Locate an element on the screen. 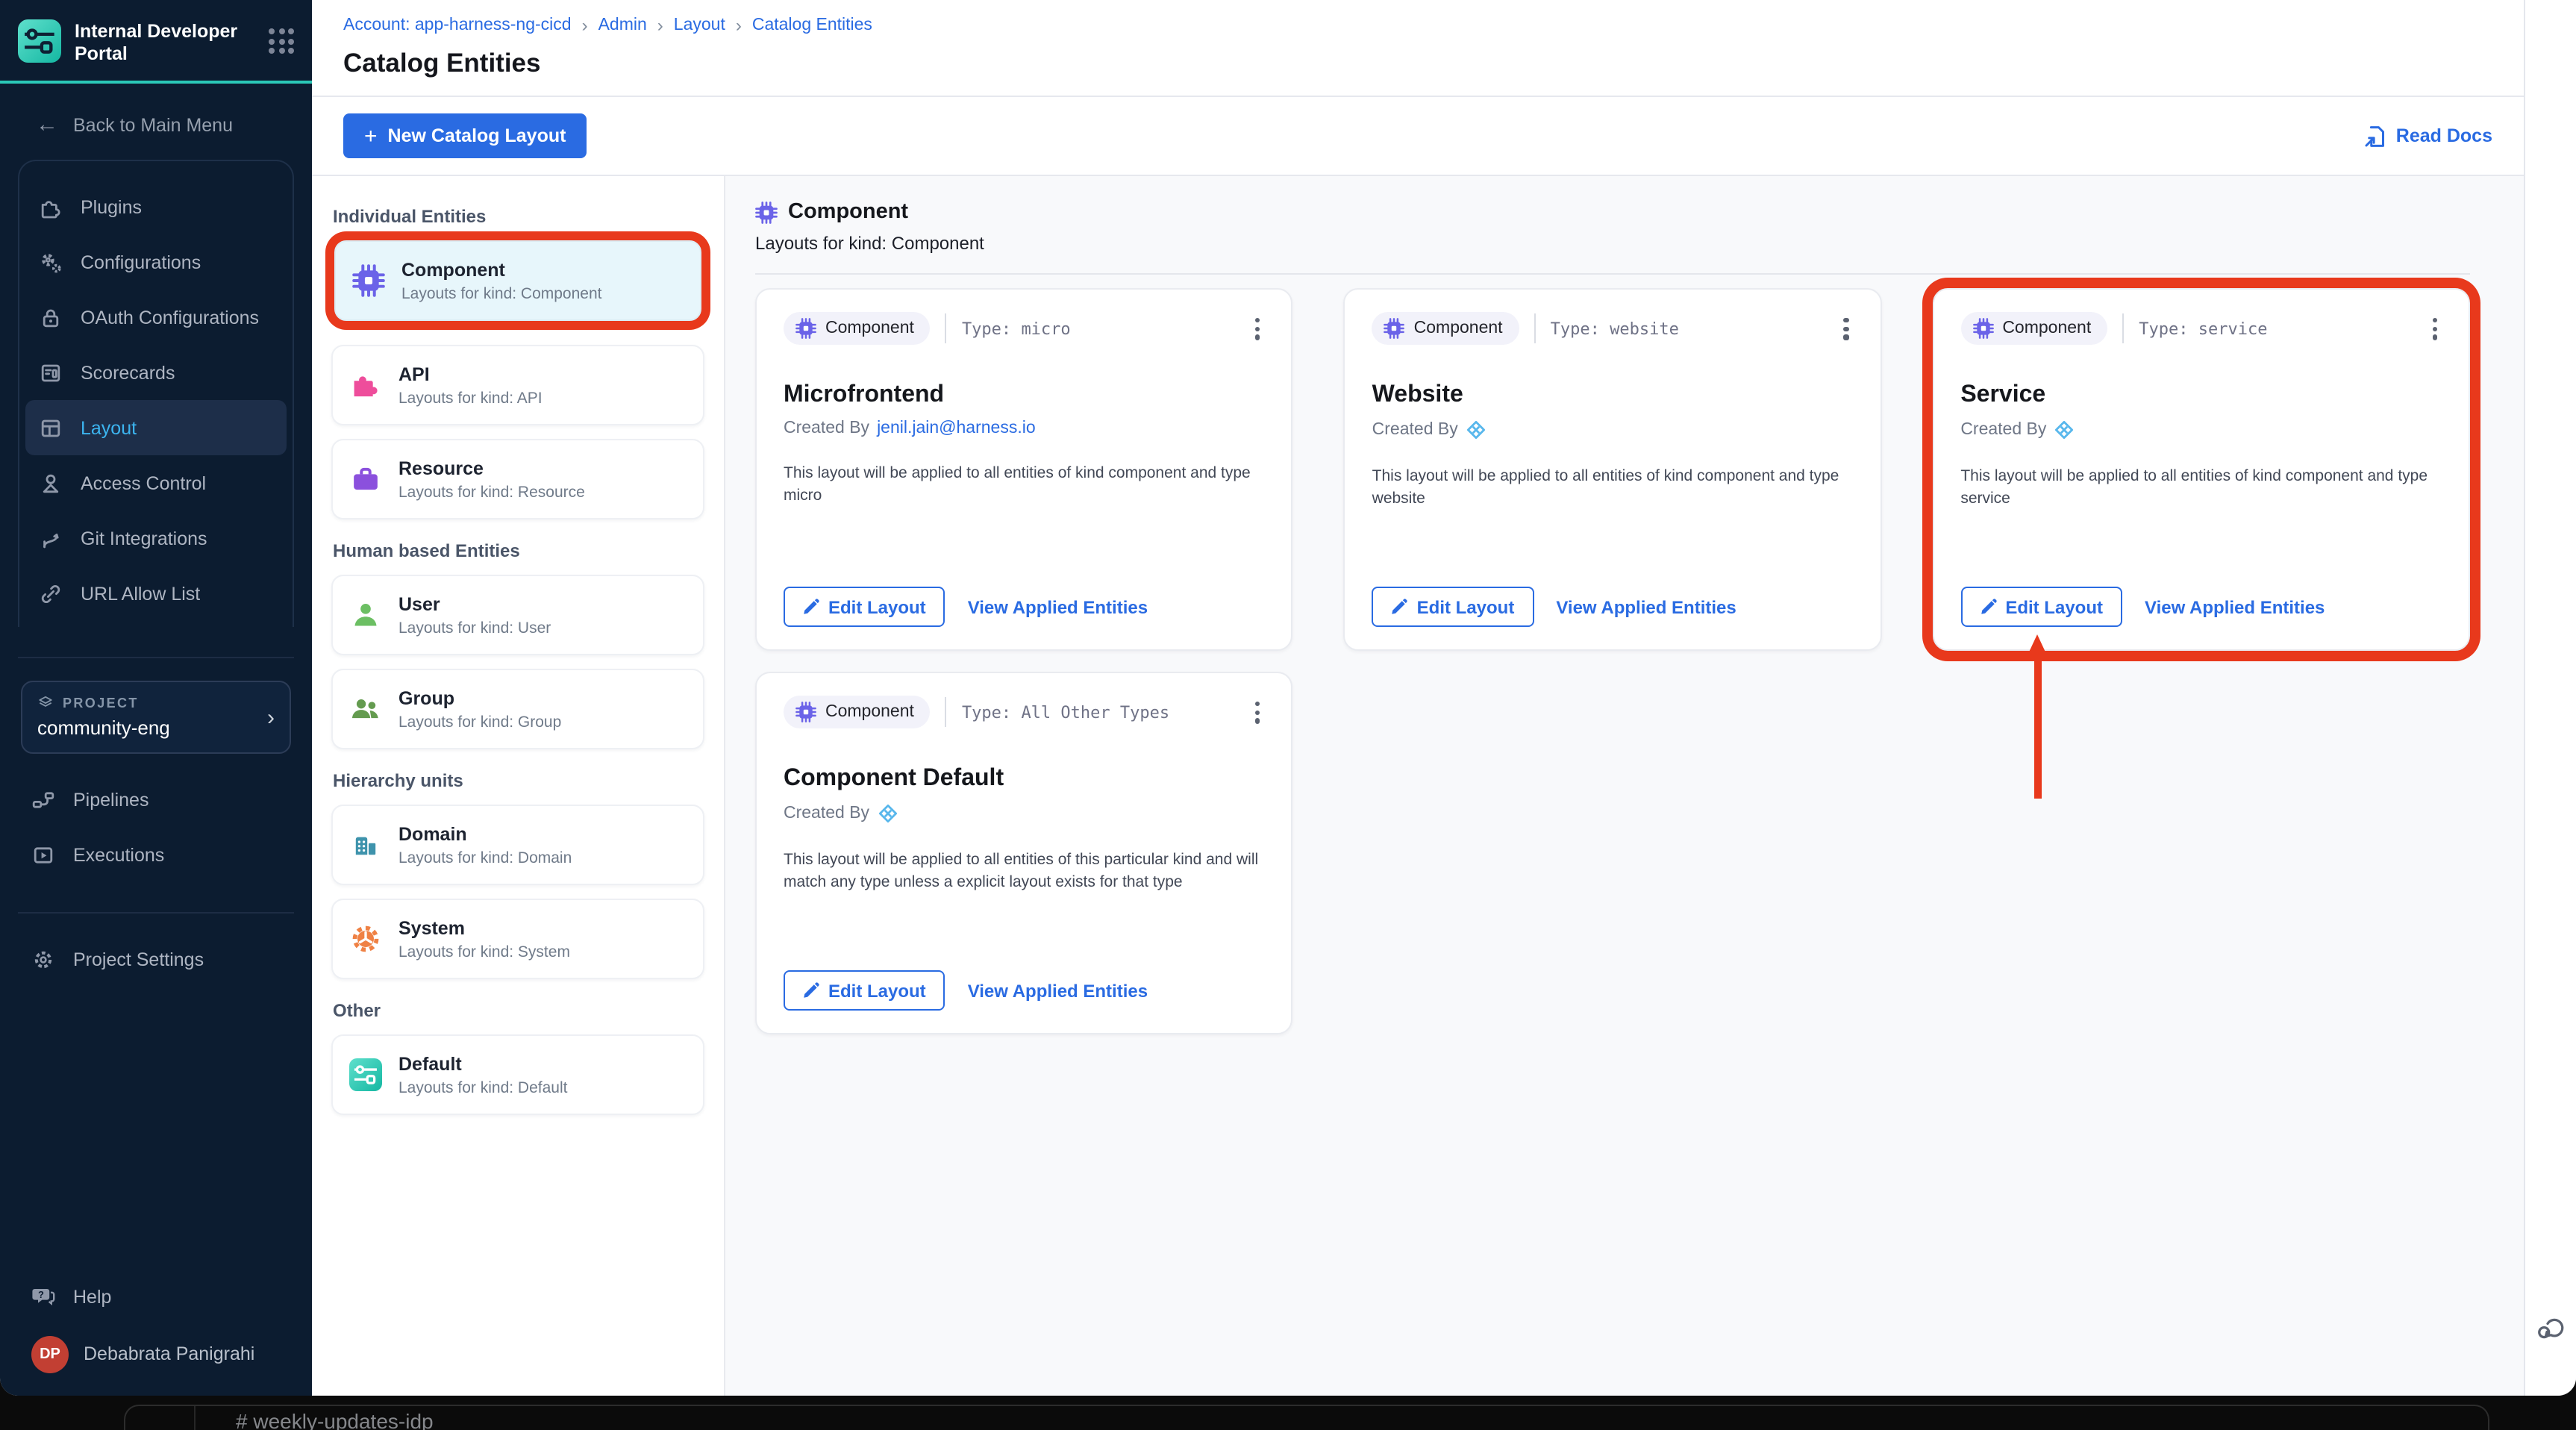 This screenshot has height=1430, width=2576. sidebar-item-executions: Executions is located at coordinates (156, 855).